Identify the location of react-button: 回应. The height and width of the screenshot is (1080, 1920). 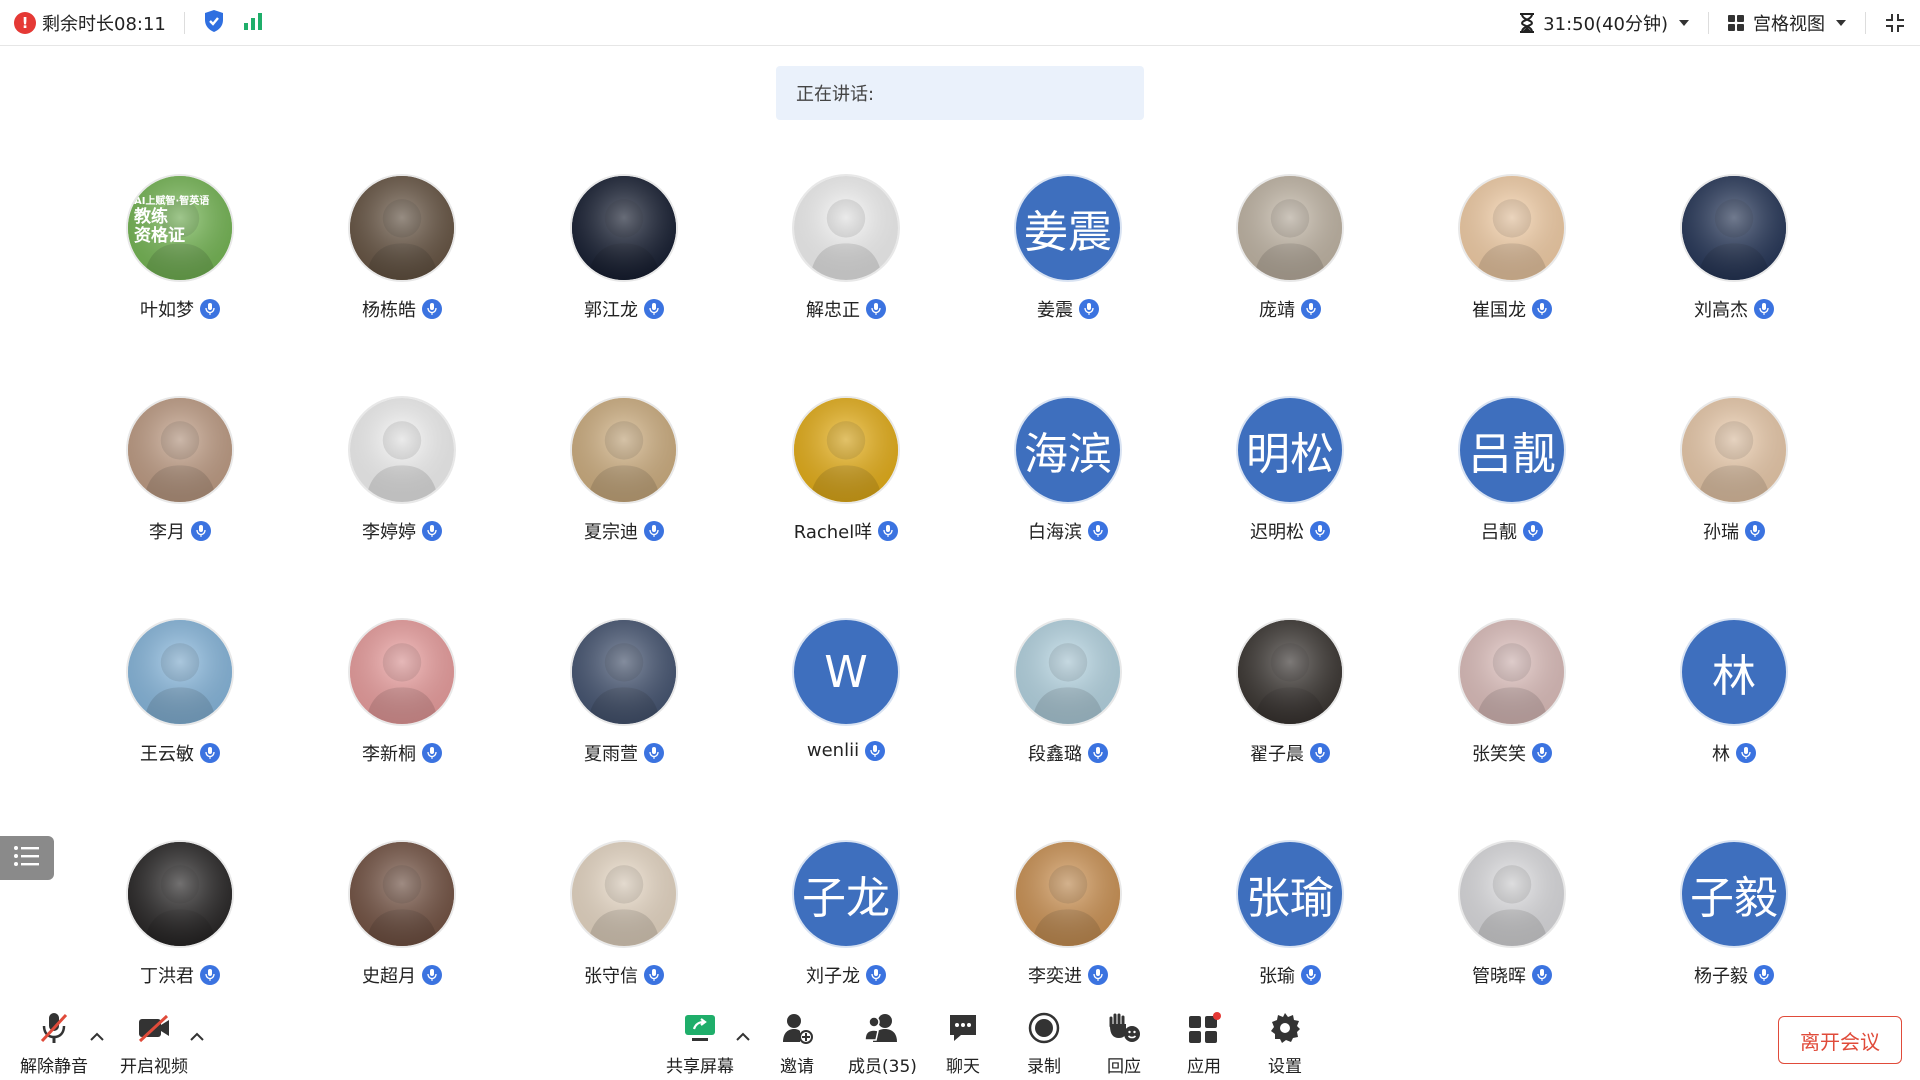
(1124, 1043).